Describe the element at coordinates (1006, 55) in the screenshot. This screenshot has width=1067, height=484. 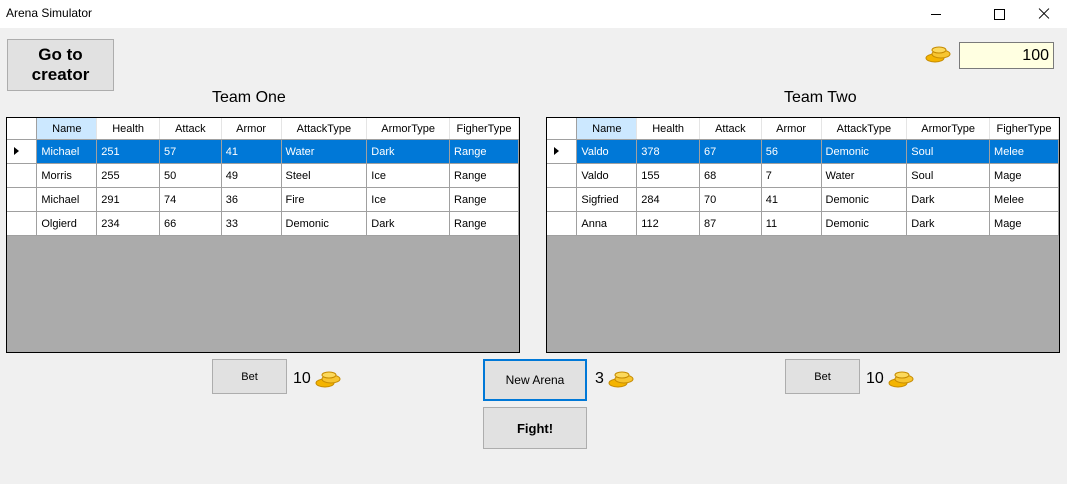
I see `gold-amount-field: 100` at that location.